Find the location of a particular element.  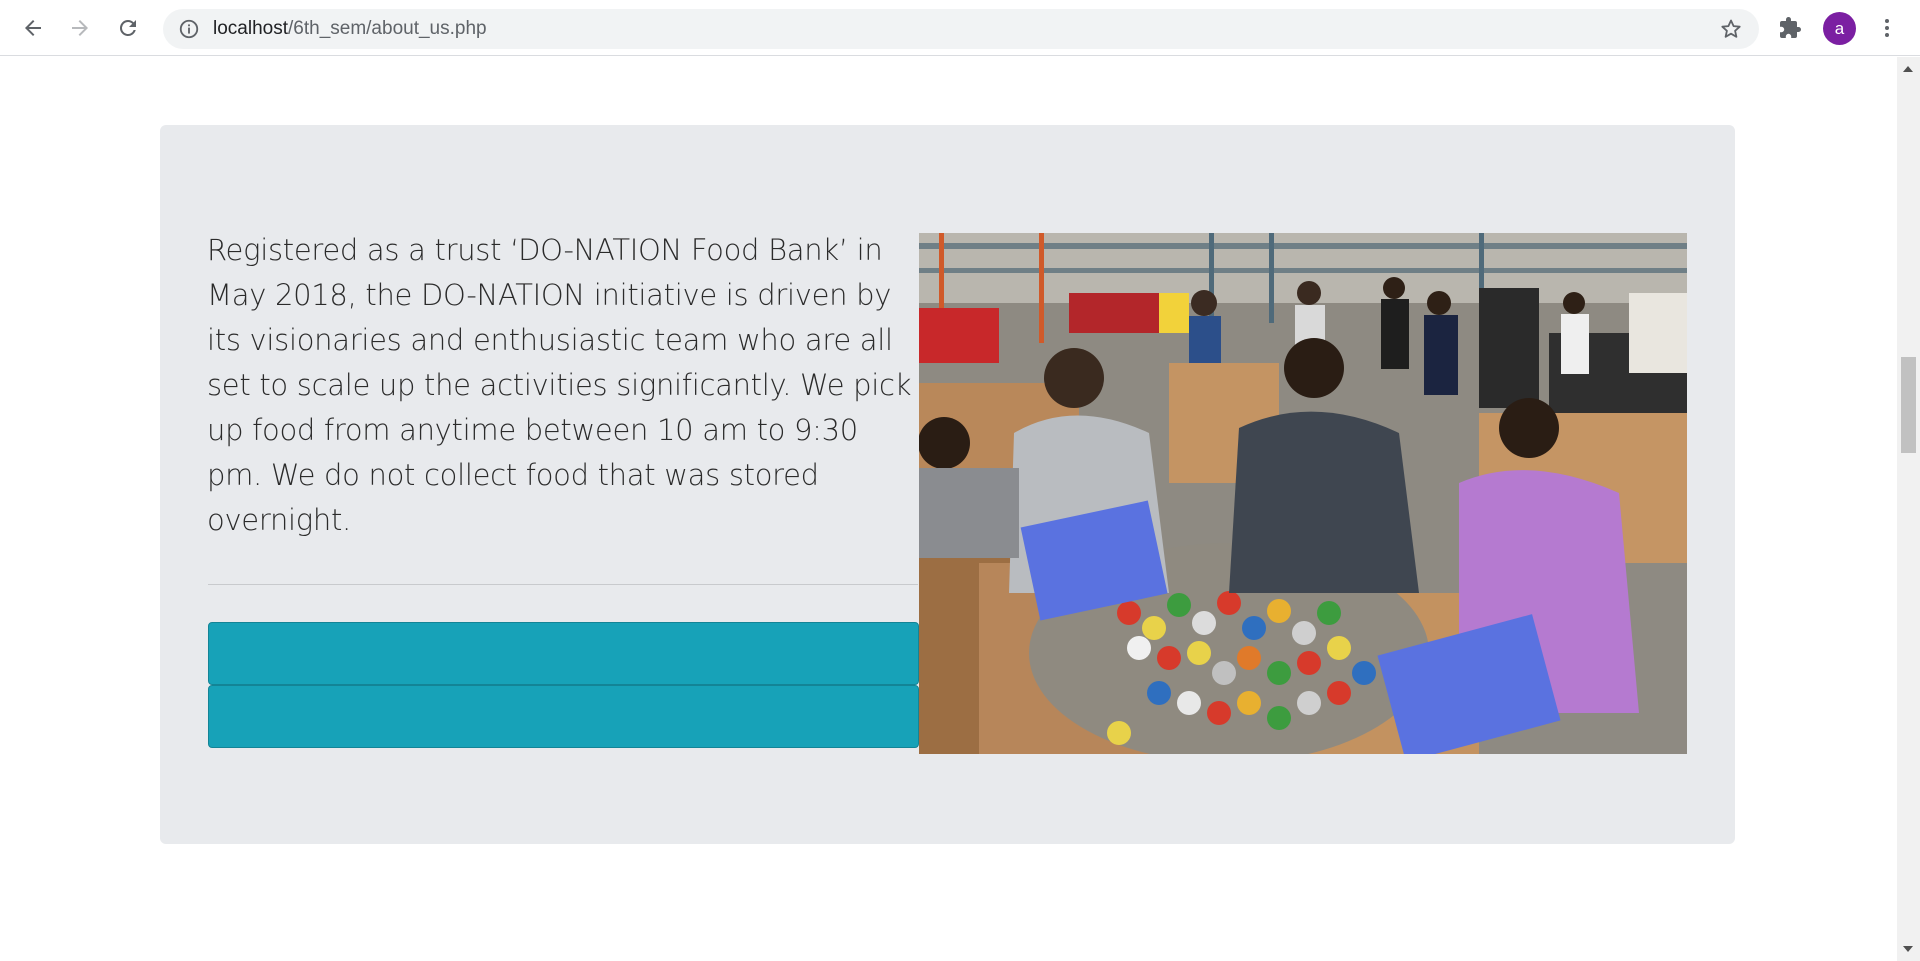

scroll-down-icon is located at coordinates (1908, 949).